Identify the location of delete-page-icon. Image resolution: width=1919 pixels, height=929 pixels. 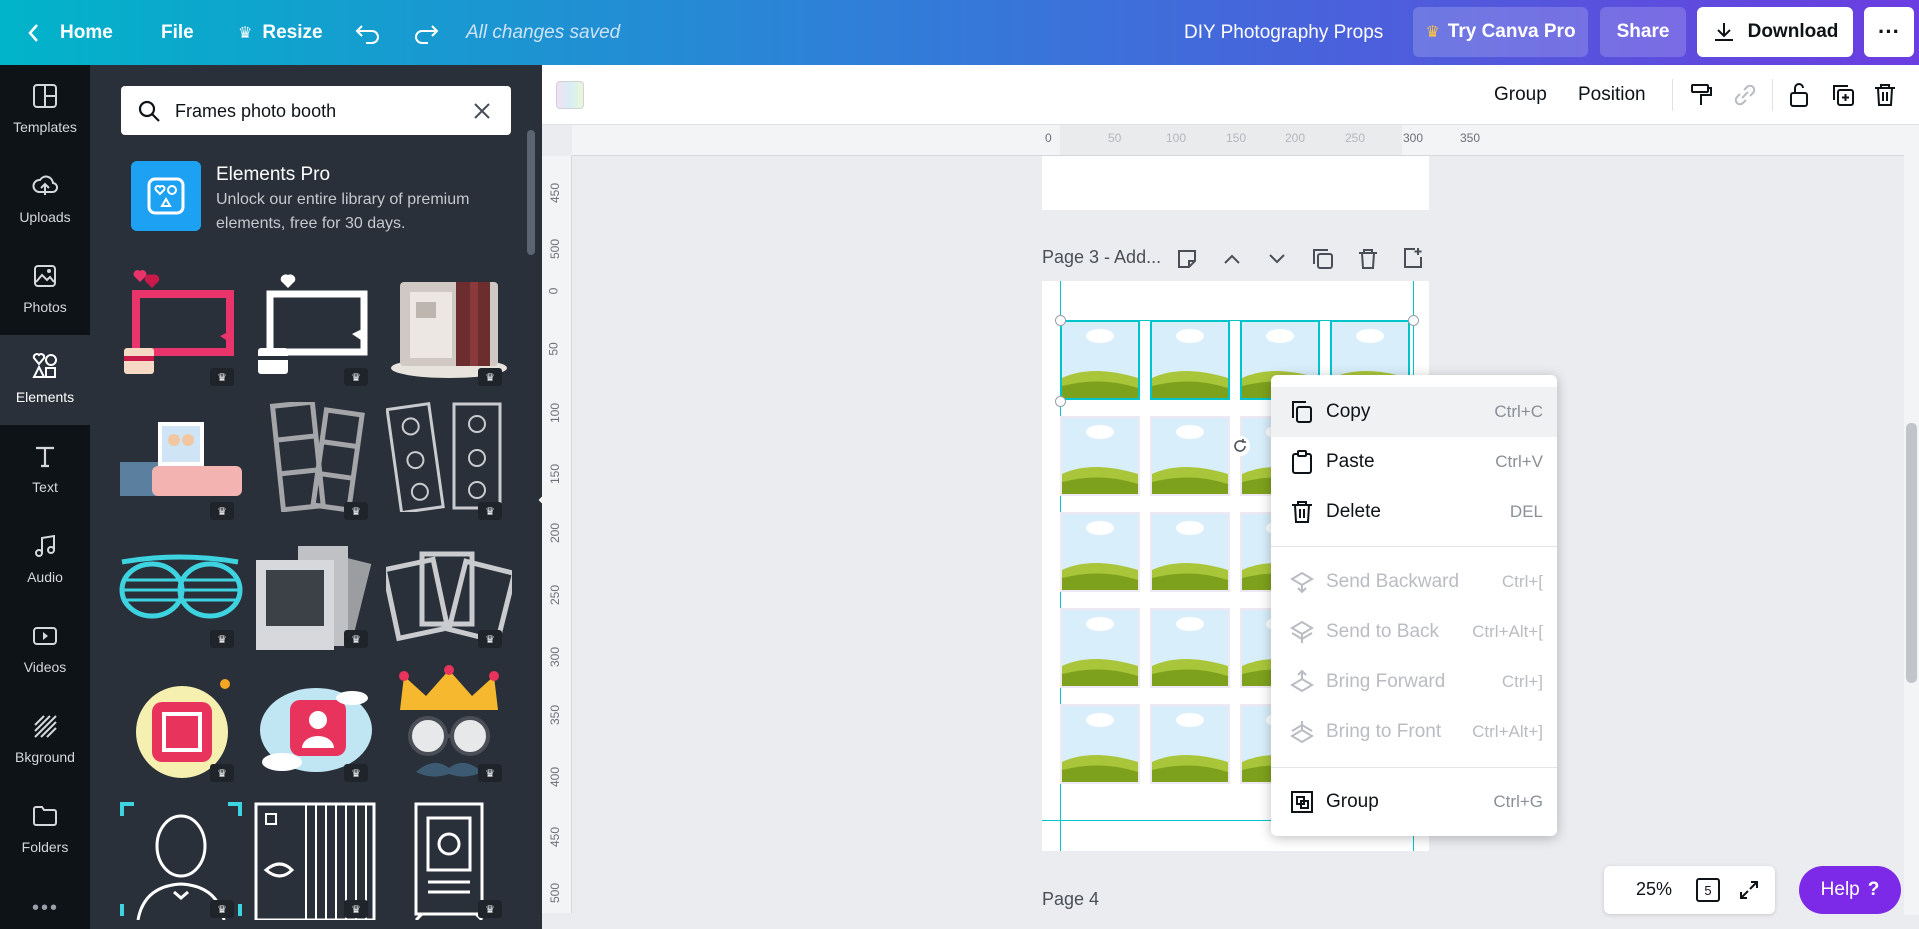
(1368, 259).